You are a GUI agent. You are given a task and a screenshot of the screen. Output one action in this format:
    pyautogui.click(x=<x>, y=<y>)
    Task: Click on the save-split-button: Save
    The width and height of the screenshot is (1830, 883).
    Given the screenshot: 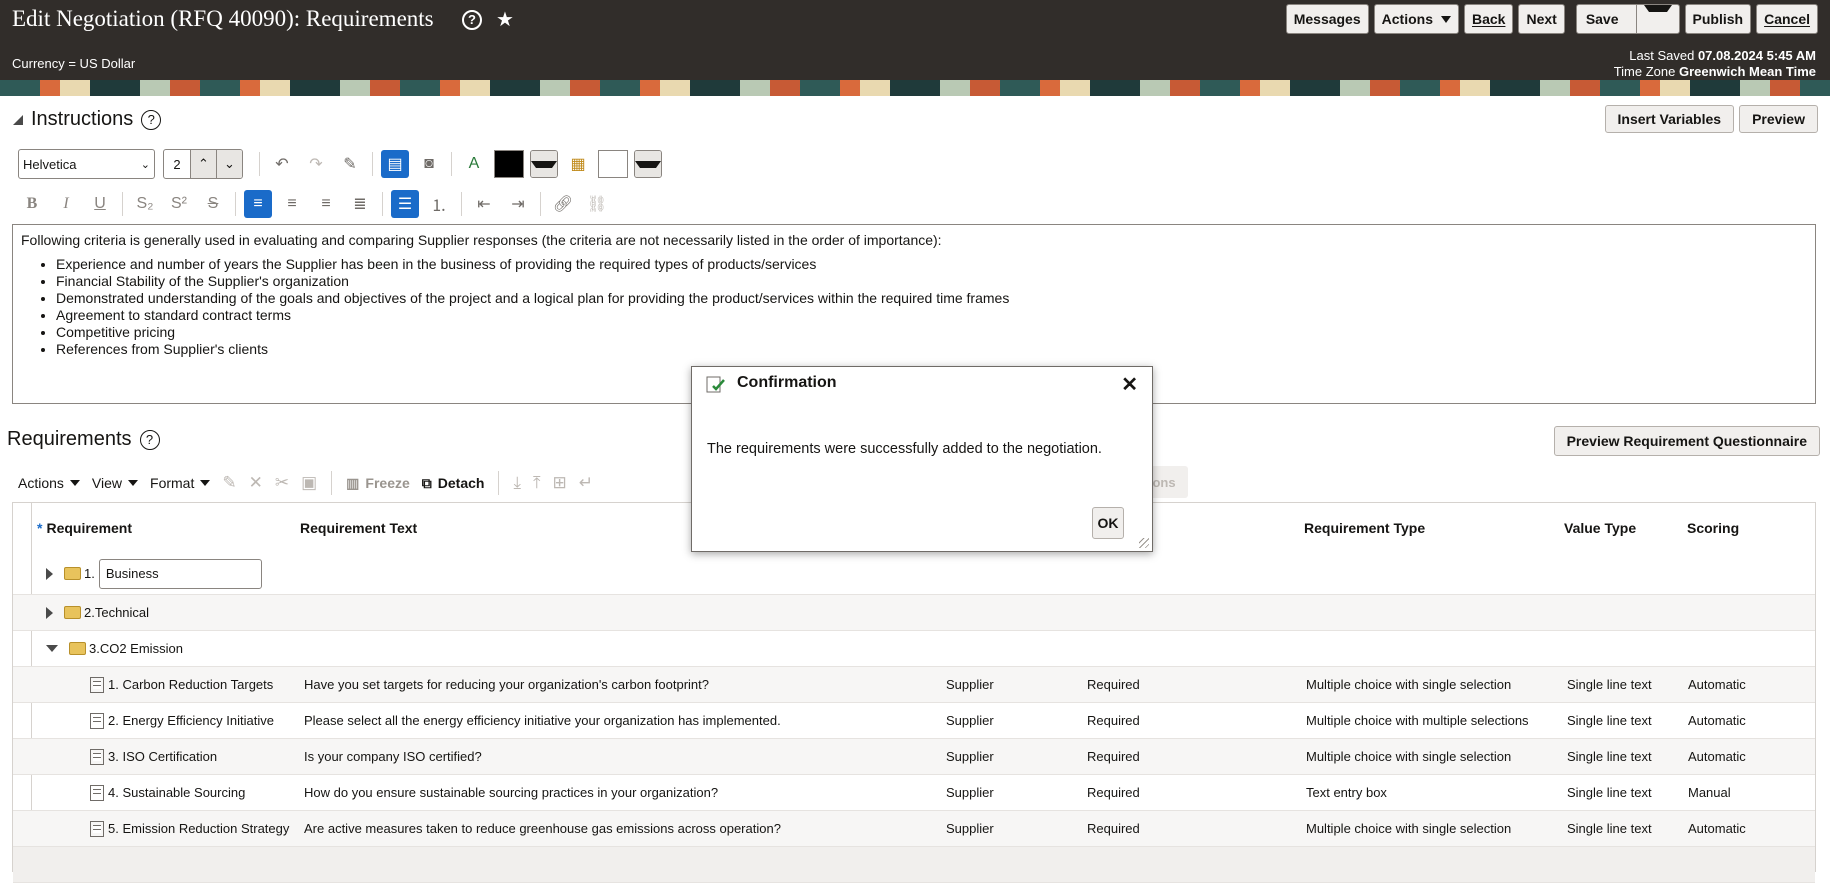 What is the action you would take?
    pyautogui.click(x=1627, y=19)
    